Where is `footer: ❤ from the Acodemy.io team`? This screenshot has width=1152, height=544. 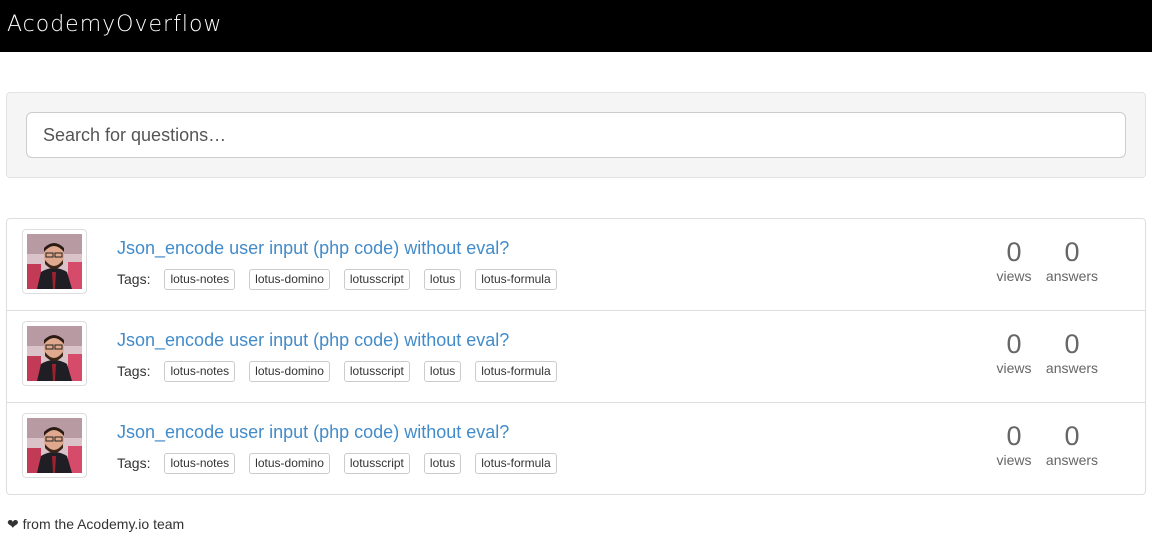 footer: ❤ from the Acodemy.io team is located at coordinates (95, 524).